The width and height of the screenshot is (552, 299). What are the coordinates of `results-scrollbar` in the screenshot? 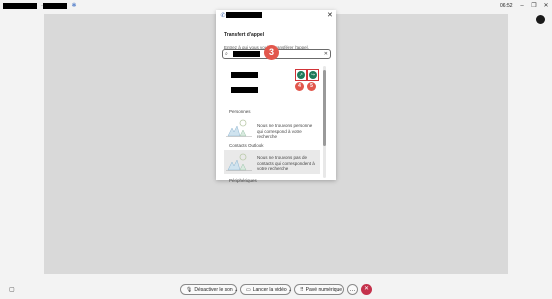 It's located at (324, 122).